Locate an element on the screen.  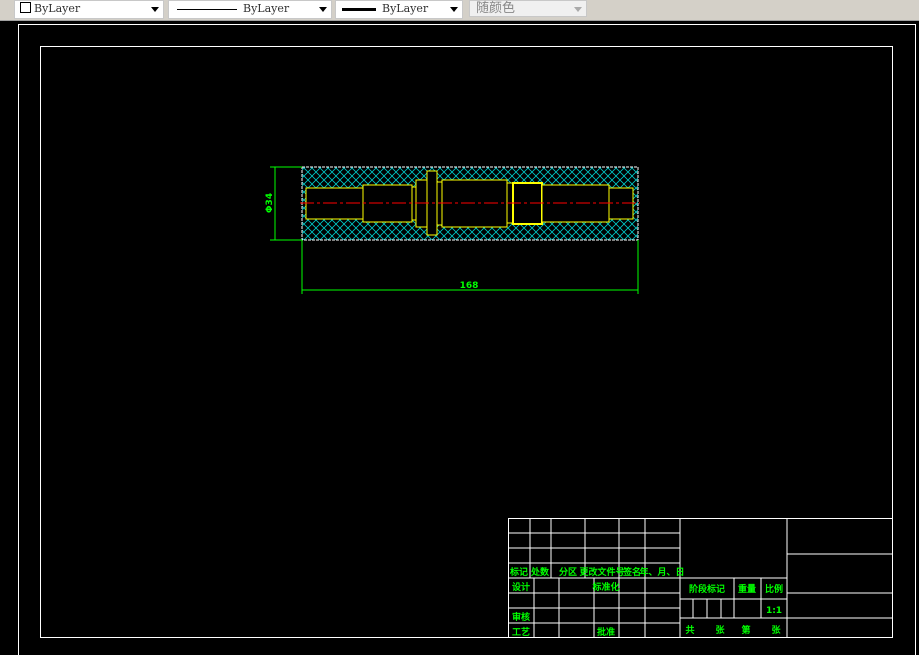
scale-value: 1:1 is located at coordinates (774, 611).